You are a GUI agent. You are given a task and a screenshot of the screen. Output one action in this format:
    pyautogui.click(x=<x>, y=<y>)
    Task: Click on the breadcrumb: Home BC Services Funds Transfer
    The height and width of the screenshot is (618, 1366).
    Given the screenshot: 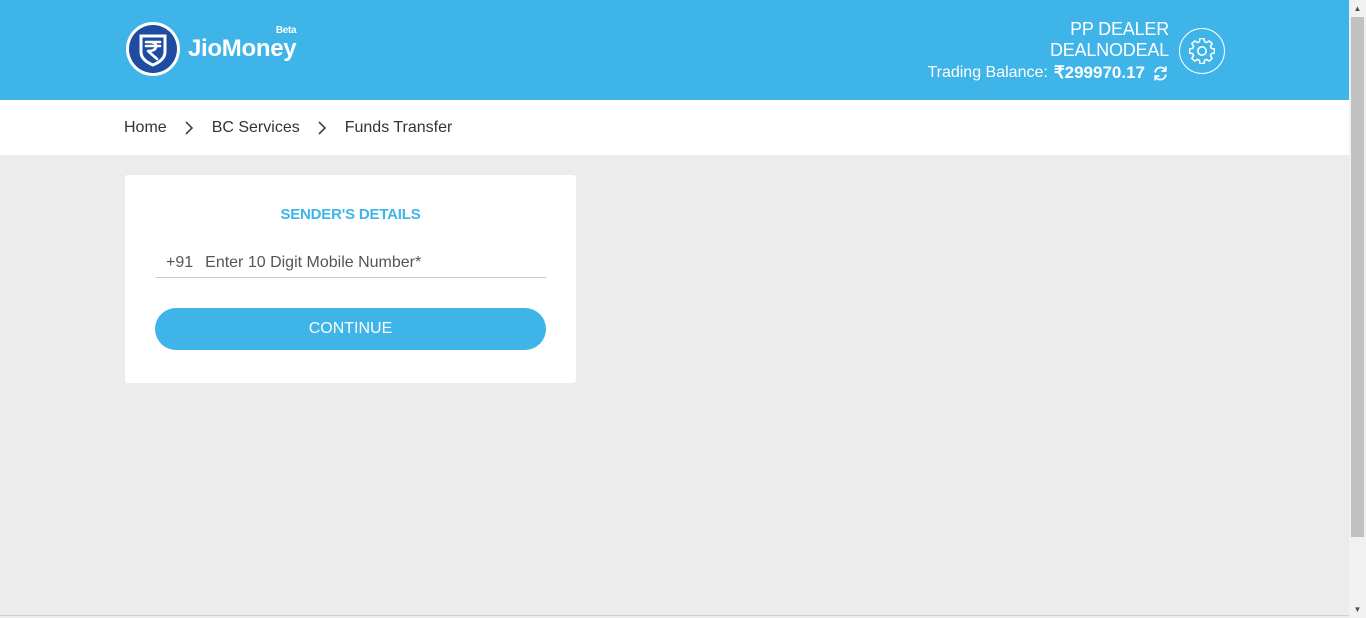 What is the action you would take?
    pyautogui.click(x=288, y=127)
    